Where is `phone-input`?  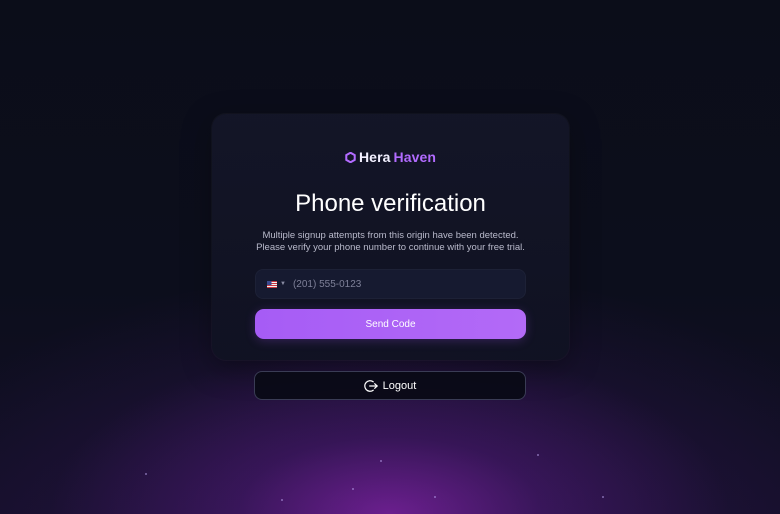
phone-input is located at coordinates (392, 284).